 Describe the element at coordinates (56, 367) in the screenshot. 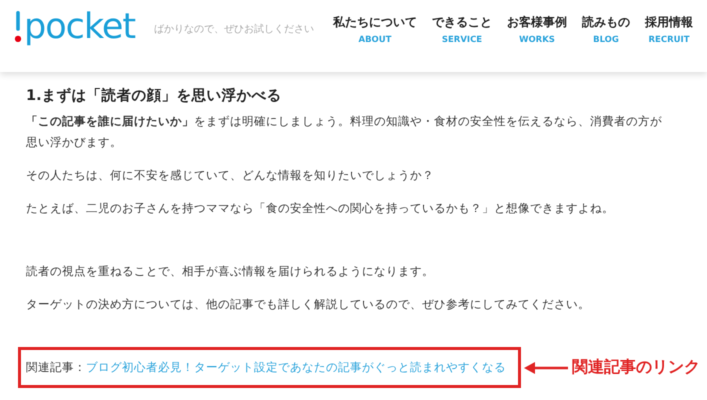

I see `related-label: 関連記事：` at that location.